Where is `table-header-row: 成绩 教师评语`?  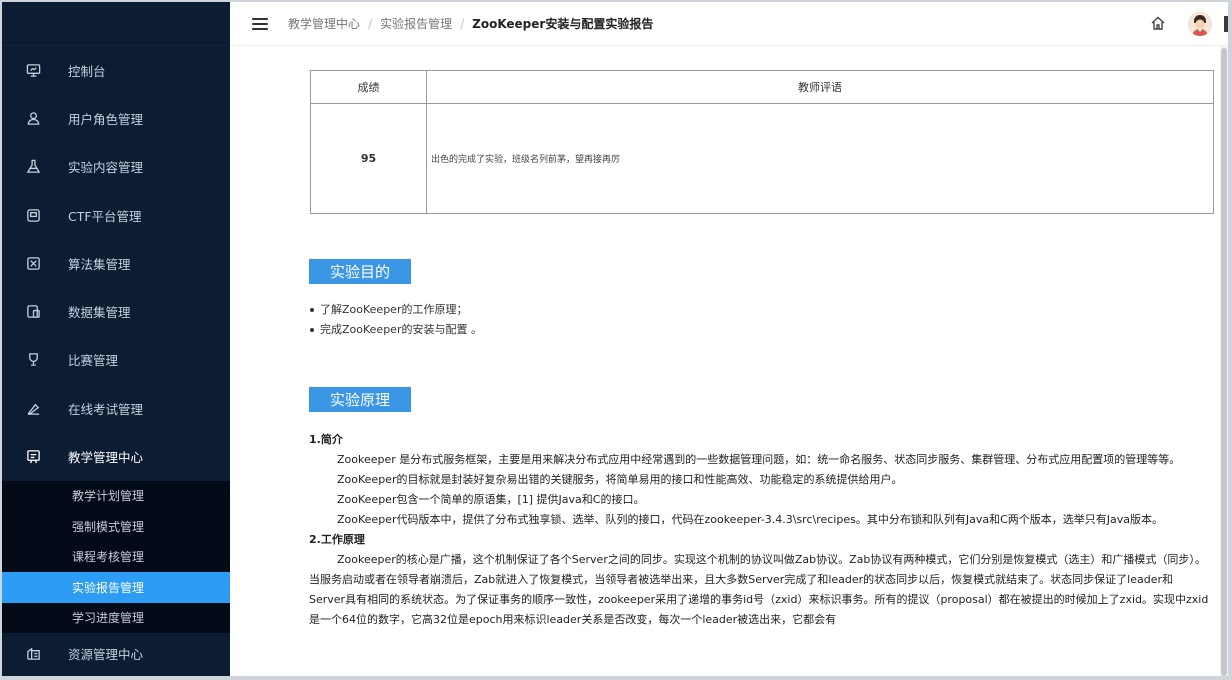 table-header-row: 成绩 教师评语 is located at coordinates (762, 87).